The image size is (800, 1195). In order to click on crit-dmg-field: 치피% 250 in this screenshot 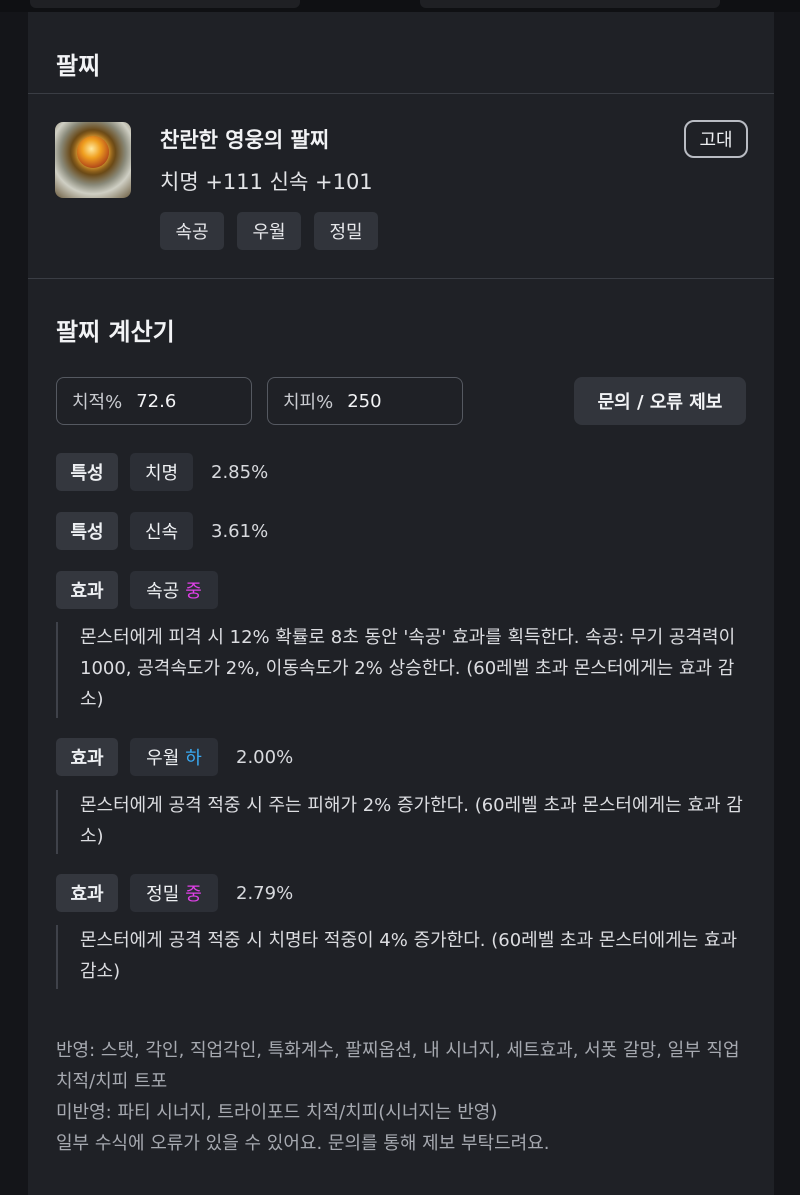, I will do `click(365, 401)`.